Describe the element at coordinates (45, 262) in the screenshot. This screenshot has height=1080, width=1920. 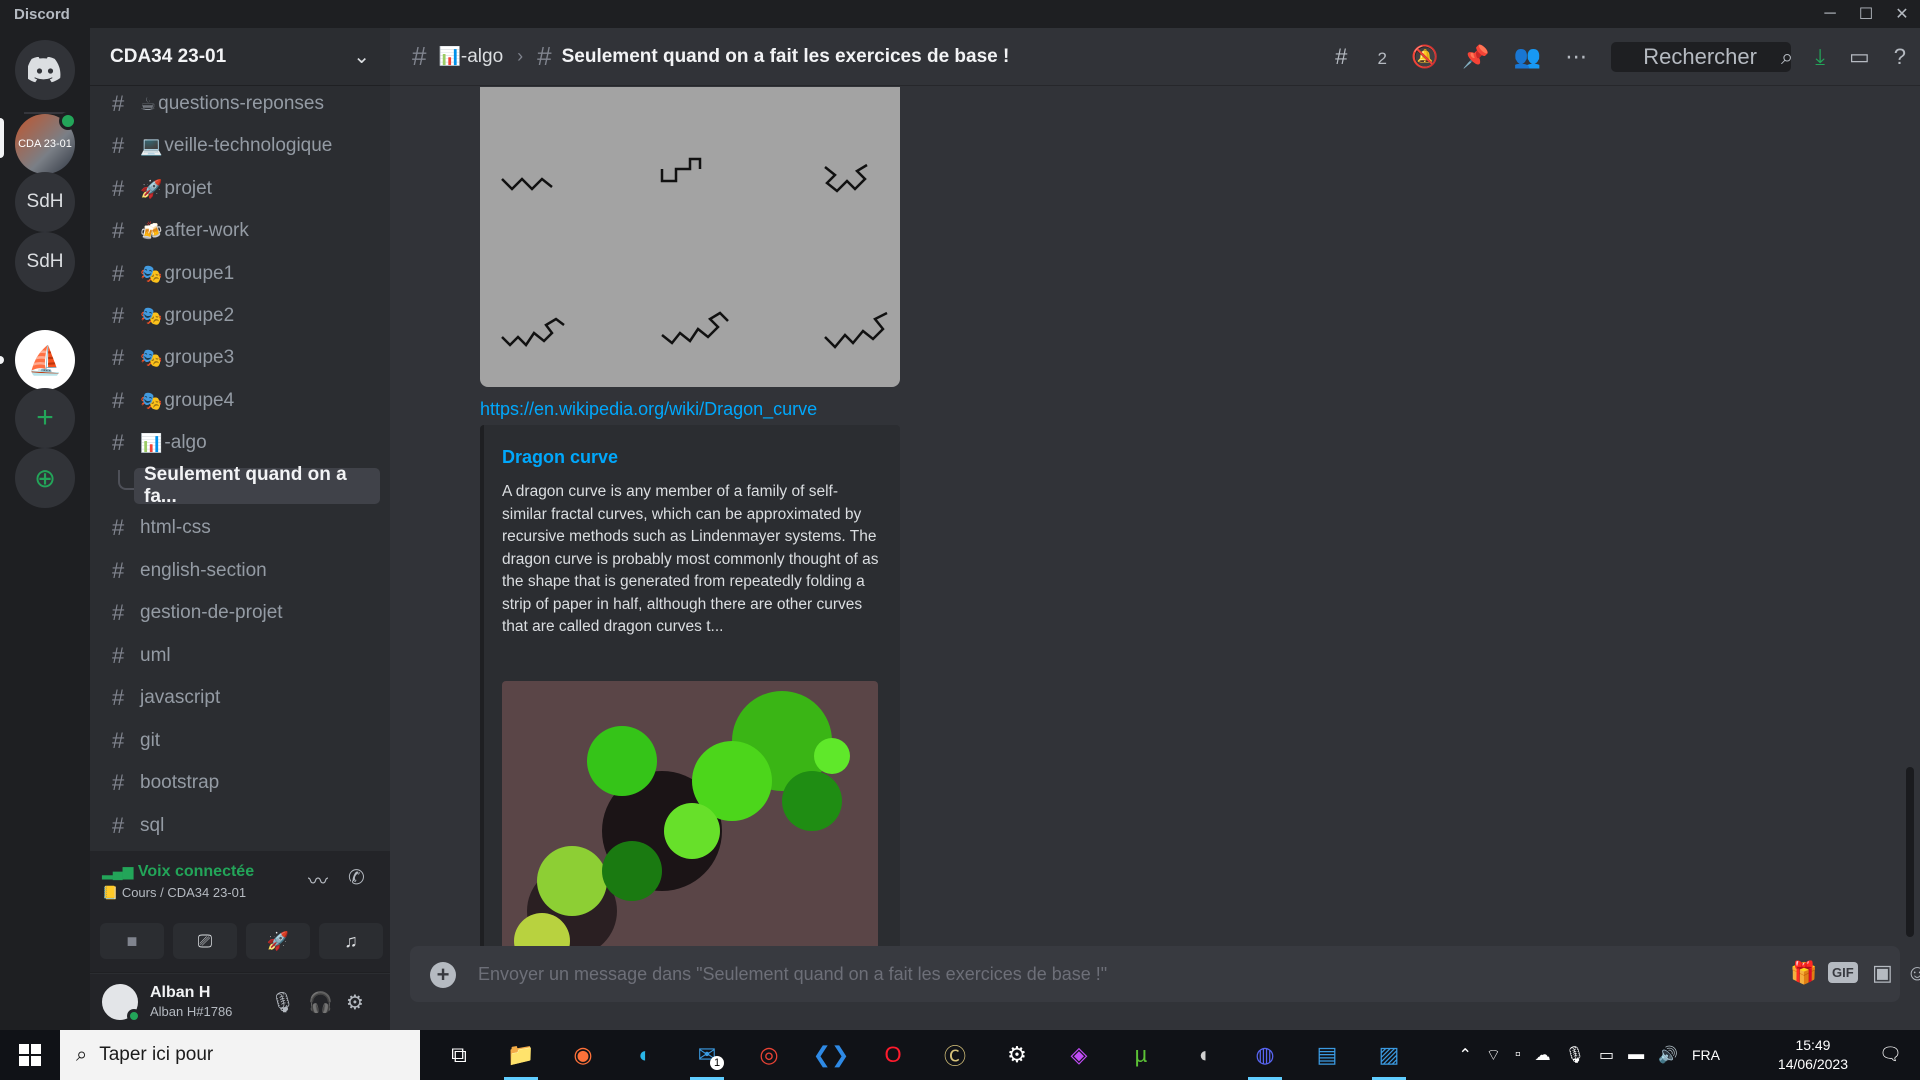
I see `server-sdh-2: SdH` at that location.